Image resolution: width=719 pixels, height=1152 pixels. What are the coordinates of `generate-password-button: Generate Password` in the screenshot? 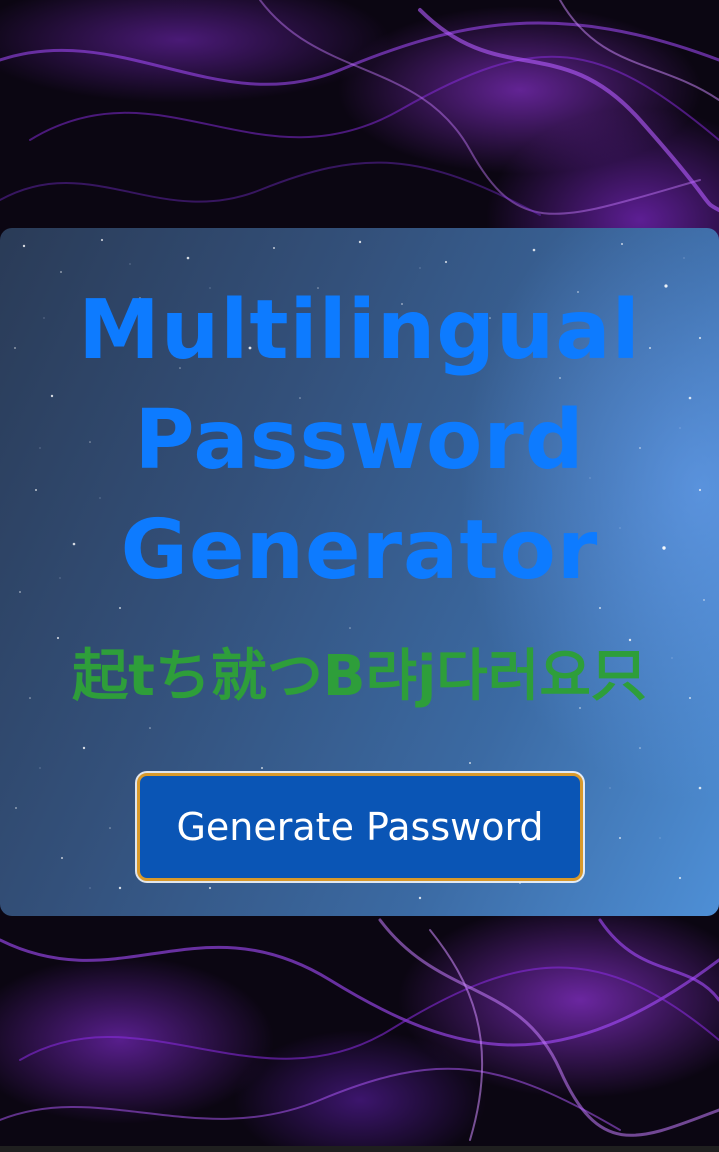 It's located at (360, 827).